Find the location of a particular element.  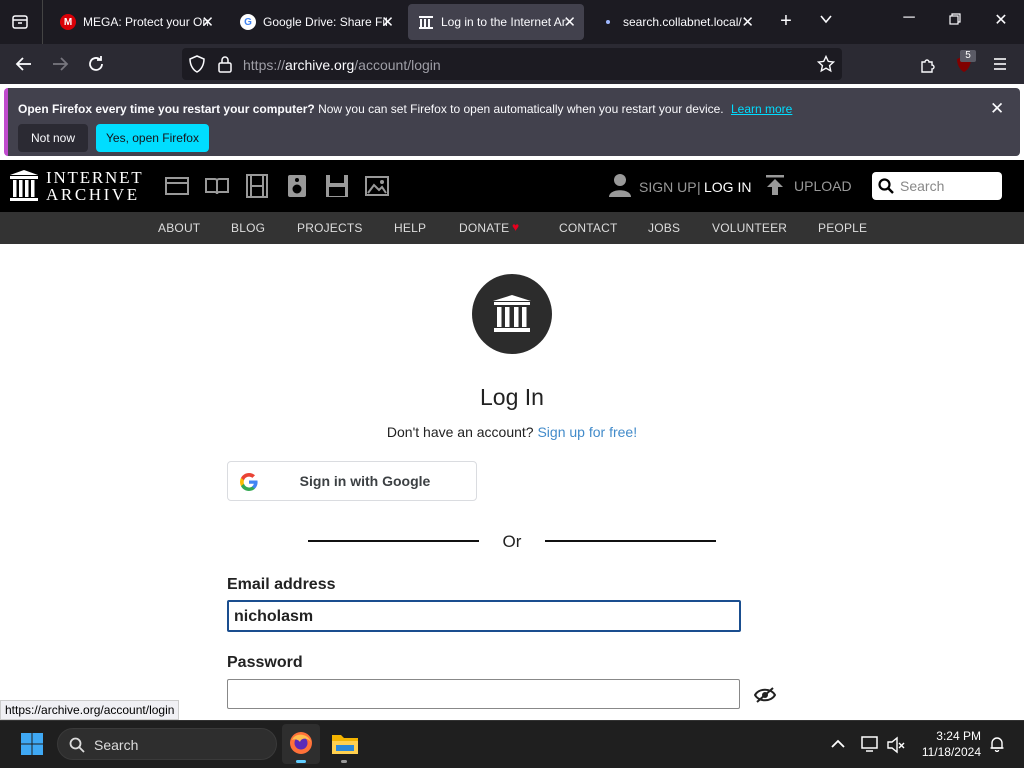

log-in-link: LOG IN is located at coordinates (727, 187).